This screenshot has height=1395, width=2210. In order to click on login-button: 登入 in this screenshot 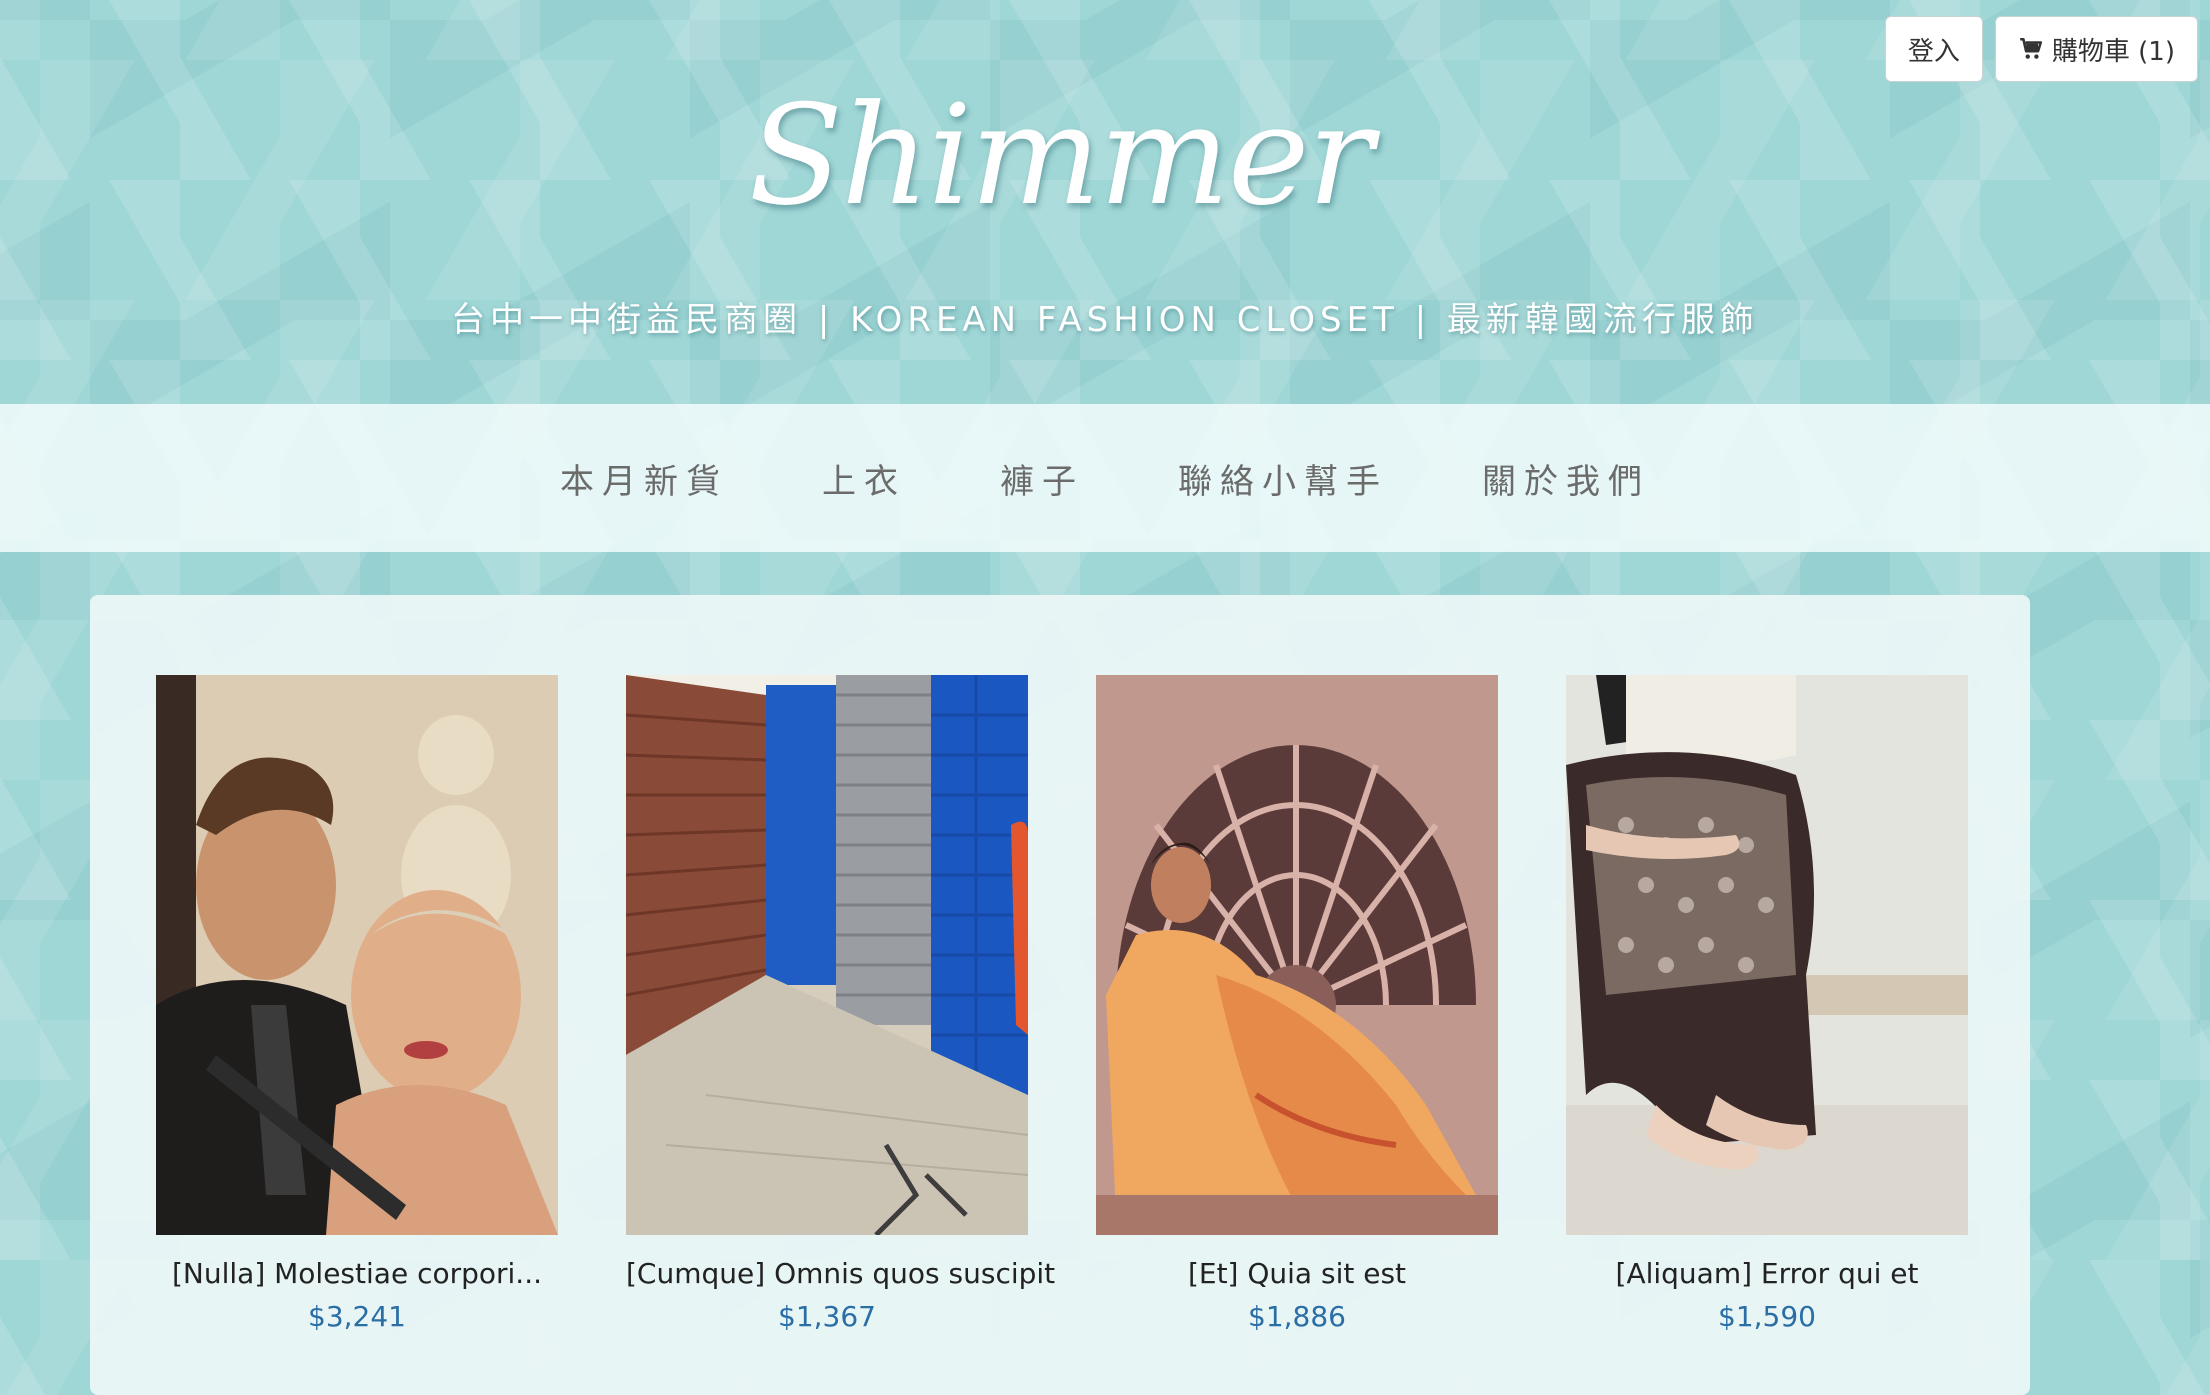, I will do `click(1933, 49)`.